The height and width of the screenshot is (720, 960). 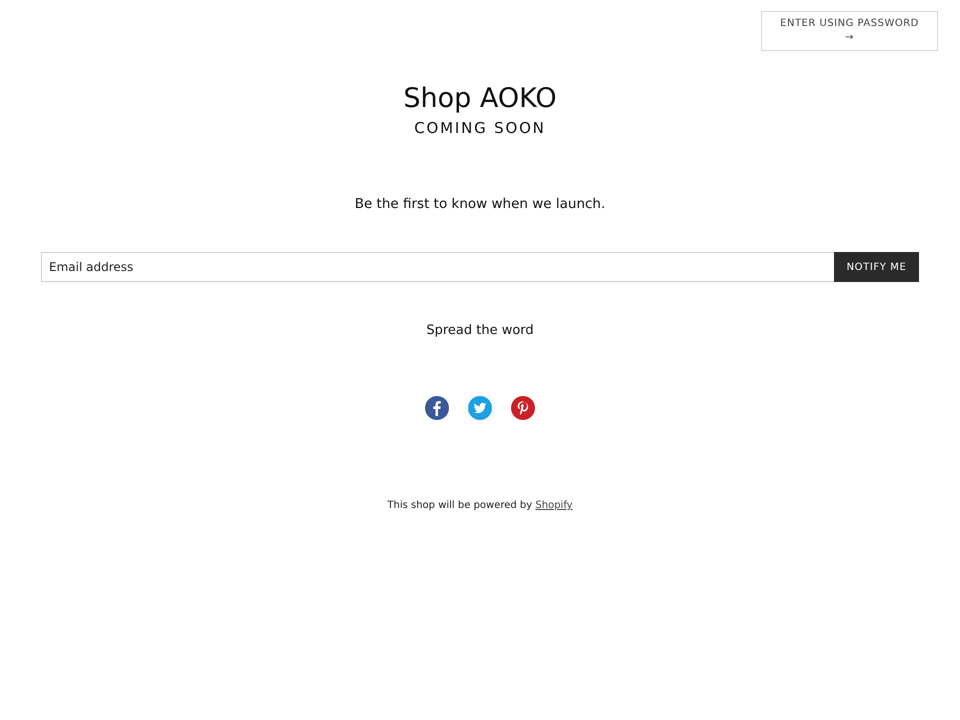 I want to click on pinterest-icon, so click(x=523, y=408).